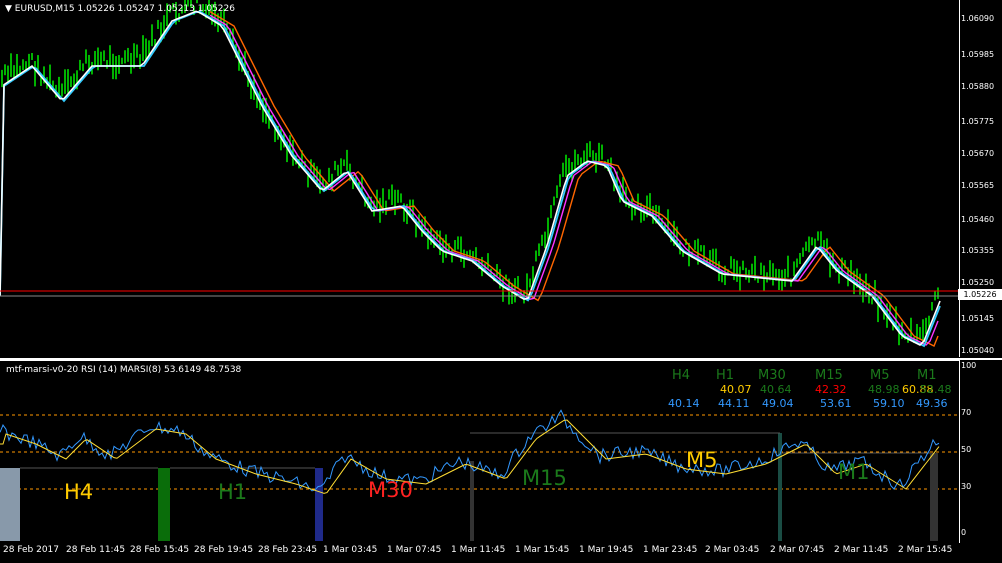 The width and height of the screenshot is (1002, 563). Describe the element at coordinates (390, 490) in the screenshot. I see `timeframe-big-label: M30` at that location.